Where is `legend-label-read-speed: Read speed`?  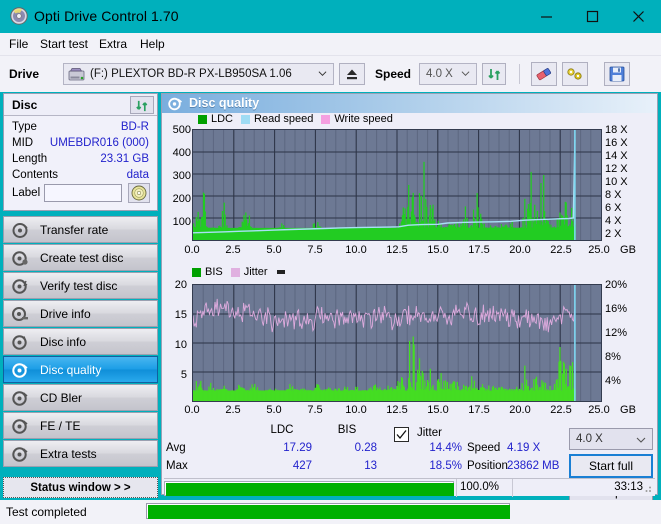
legend-label-read-speed: Read speed is located at coordinates (284, 119).